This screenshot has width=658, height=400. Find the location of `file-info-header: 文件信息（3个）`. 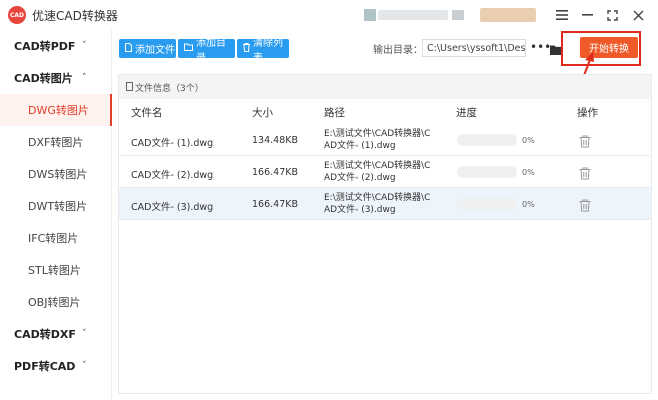

file-info-header: 文件信息（3个） is located at coordinates (385, 87).